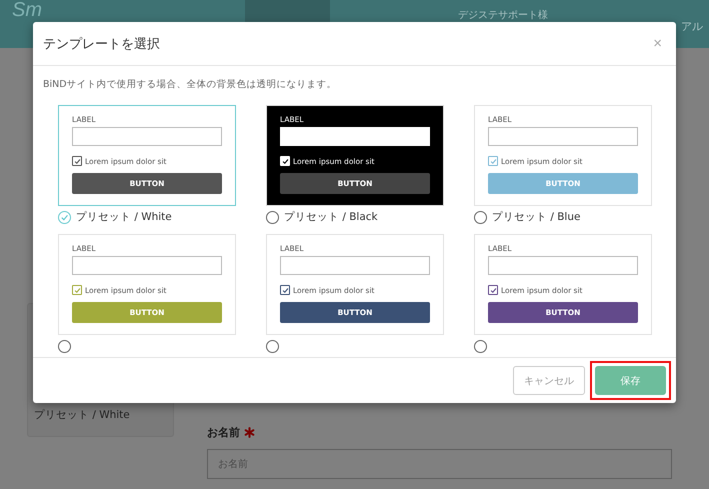 Image resolution: width=709 pixels, height=489 pixels. I want to click on checked-radio-icon, so click(64, 217).